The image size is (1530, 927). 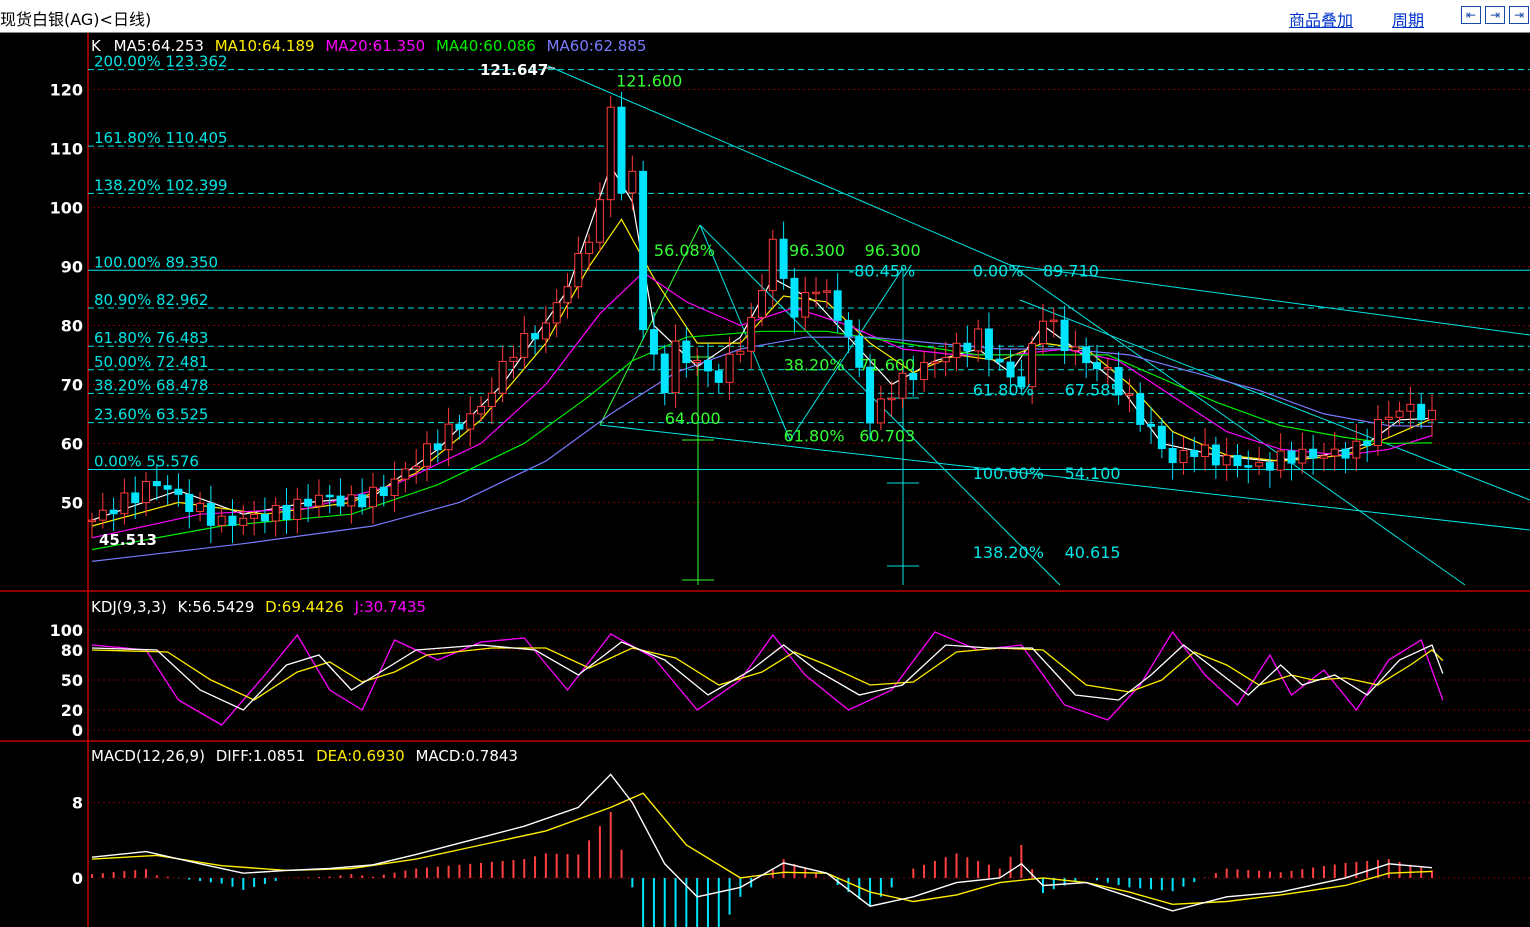 What do you see at coordinates (1519, 15) in the screenshot?
I see `arrow-end-icon: ⇥` at bounding box center [1519, 15].